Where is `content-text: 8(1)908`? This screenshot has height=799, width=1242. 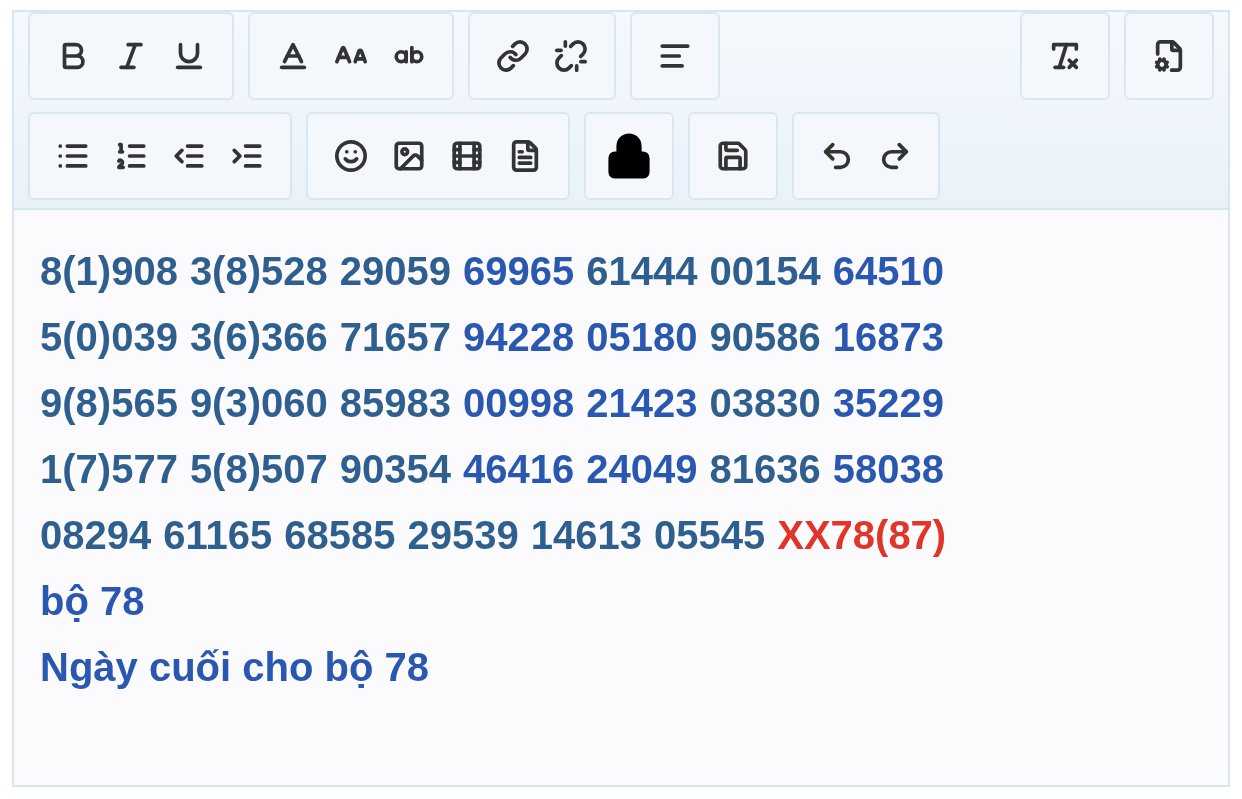
content-text: 8(1)908 is located at coordinates (109, 271).